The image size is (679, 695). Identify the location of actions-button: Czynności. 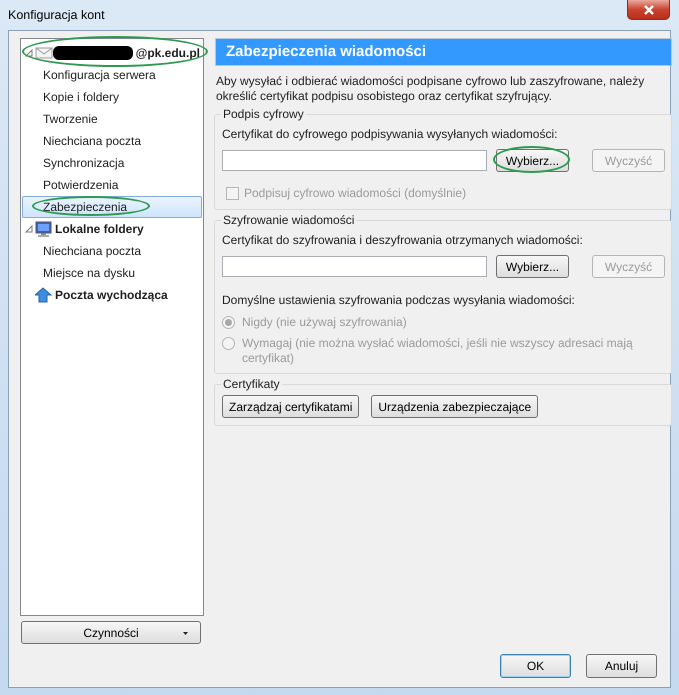
(111, 632).